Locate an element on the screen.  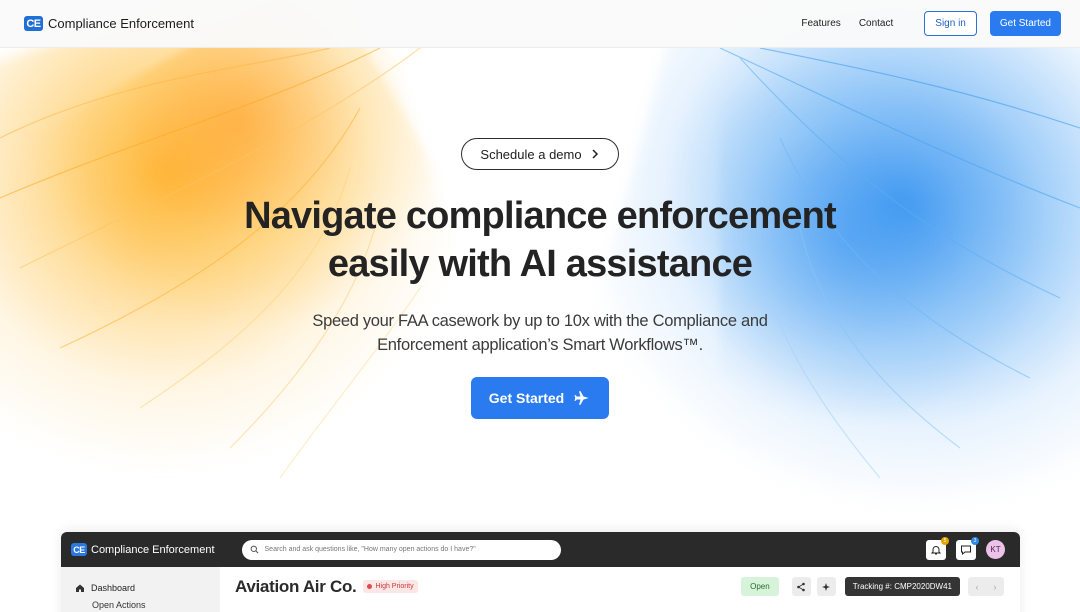
search-icon is located at coordinates (254, 549).